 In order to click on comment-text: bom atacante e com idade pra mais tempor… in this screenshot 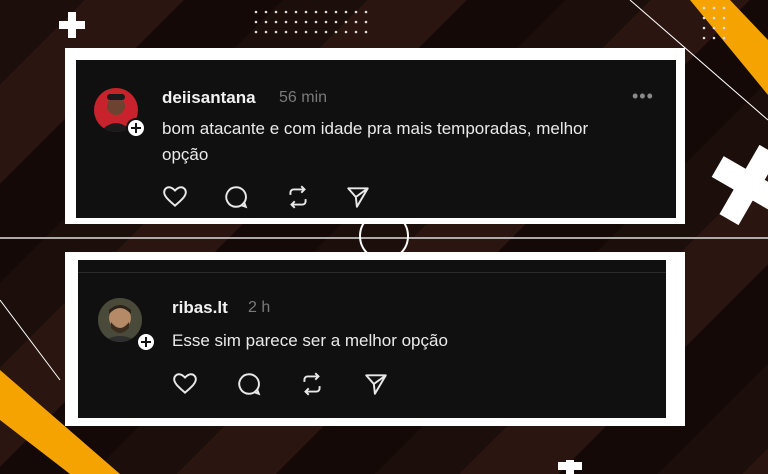, I will do `click(375, 141)`.